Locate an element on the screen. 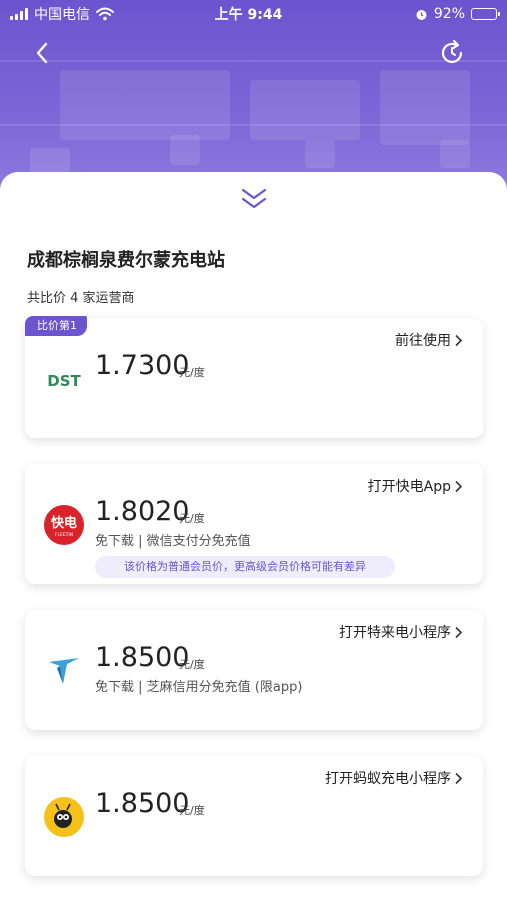  offer-action-link: 打开特来电小程序 is located at coordinates (401, 632).